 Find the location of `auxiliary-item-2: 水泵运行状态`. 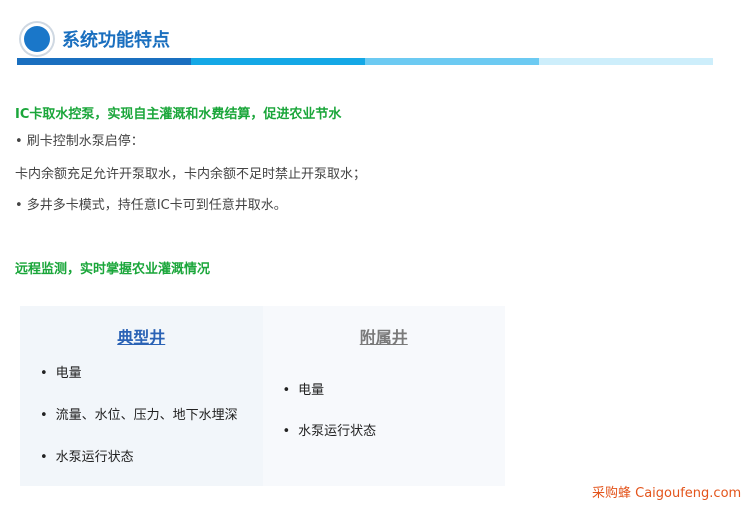

auxiliary-item-2: 水泵运行状态 is located at coordinates (329, 429).